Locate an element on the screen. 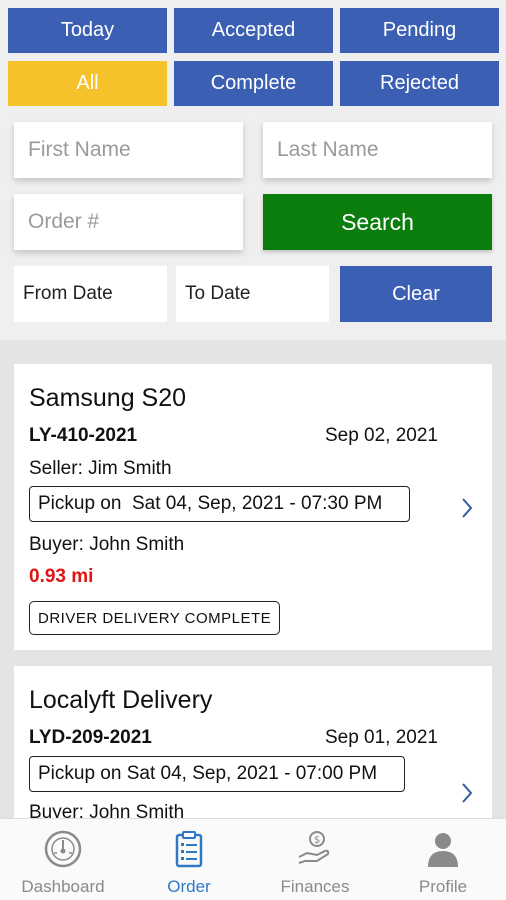  last-name-input is located at coordinates (384, 150).